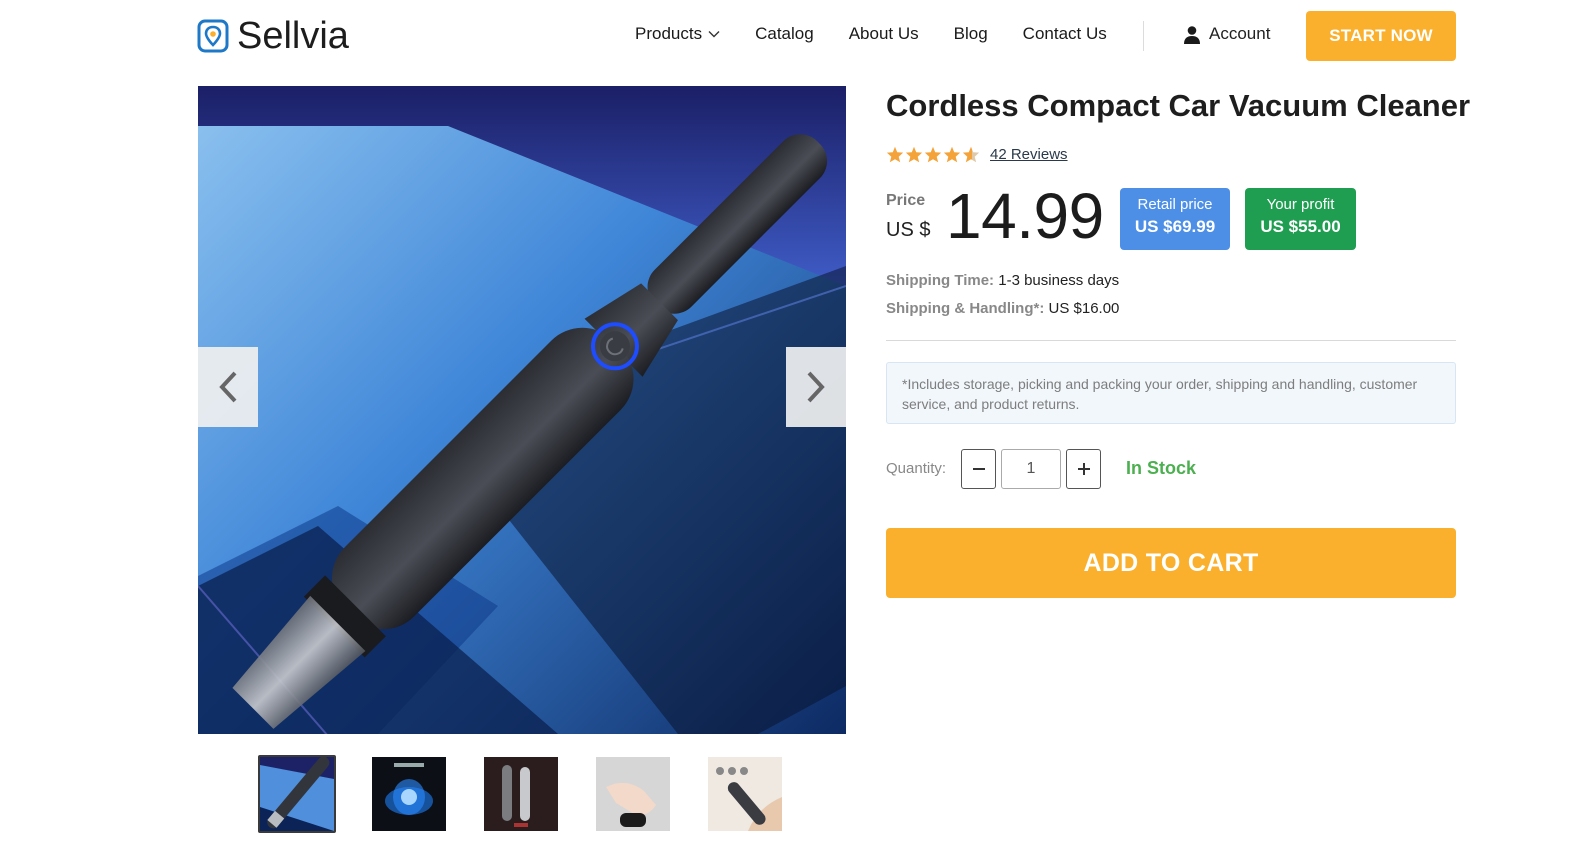  I want to click on add-to-cart-button: ADD TO CART, so click(1171, 563).